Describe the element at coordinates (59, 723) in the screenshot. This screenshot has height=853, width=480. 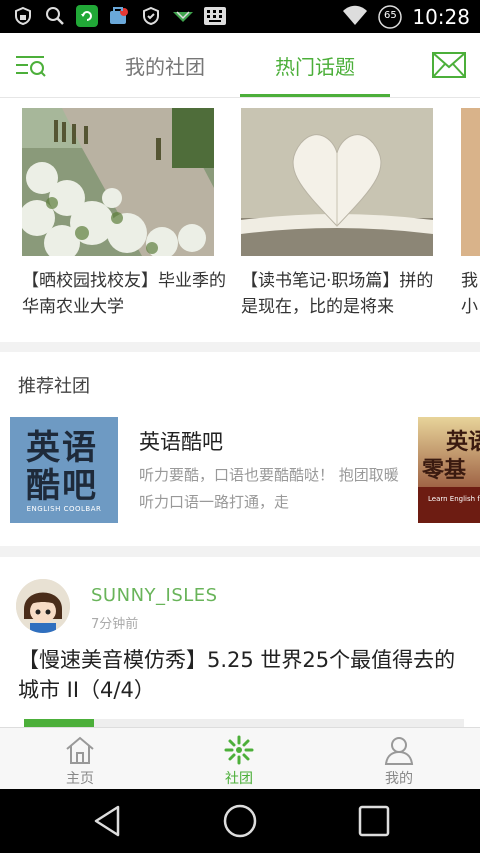
I see `post-progress-fill` at that location.